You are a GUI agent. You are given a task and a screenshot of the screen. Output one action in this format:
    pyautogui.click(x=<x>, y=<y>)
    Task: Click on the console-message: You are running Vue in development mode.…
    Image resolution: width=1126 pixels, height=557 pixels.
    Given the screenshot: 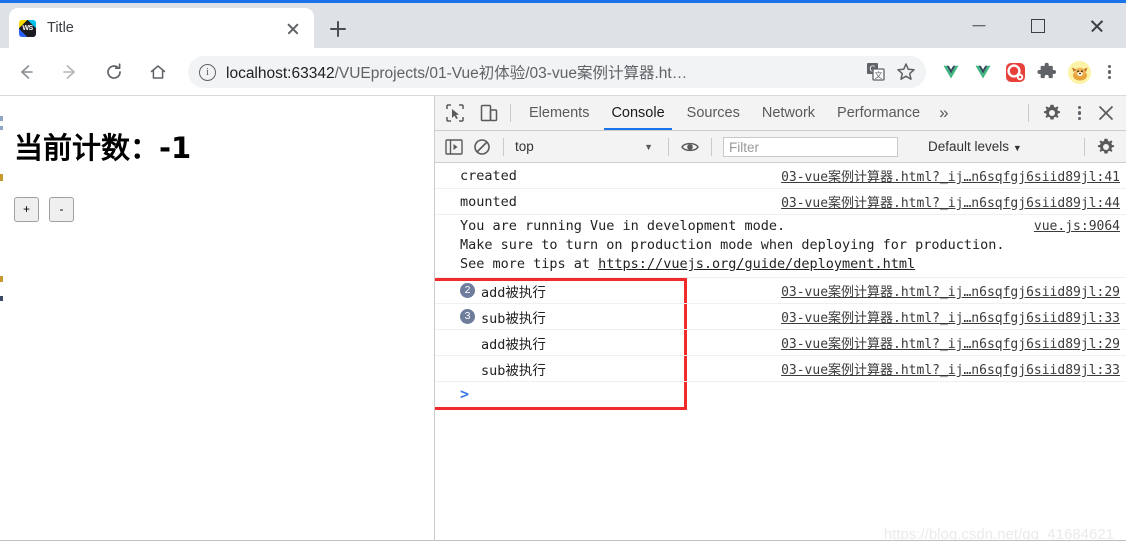 What is the action you would take?
    pyautogui.click(x=780, y=246)
    